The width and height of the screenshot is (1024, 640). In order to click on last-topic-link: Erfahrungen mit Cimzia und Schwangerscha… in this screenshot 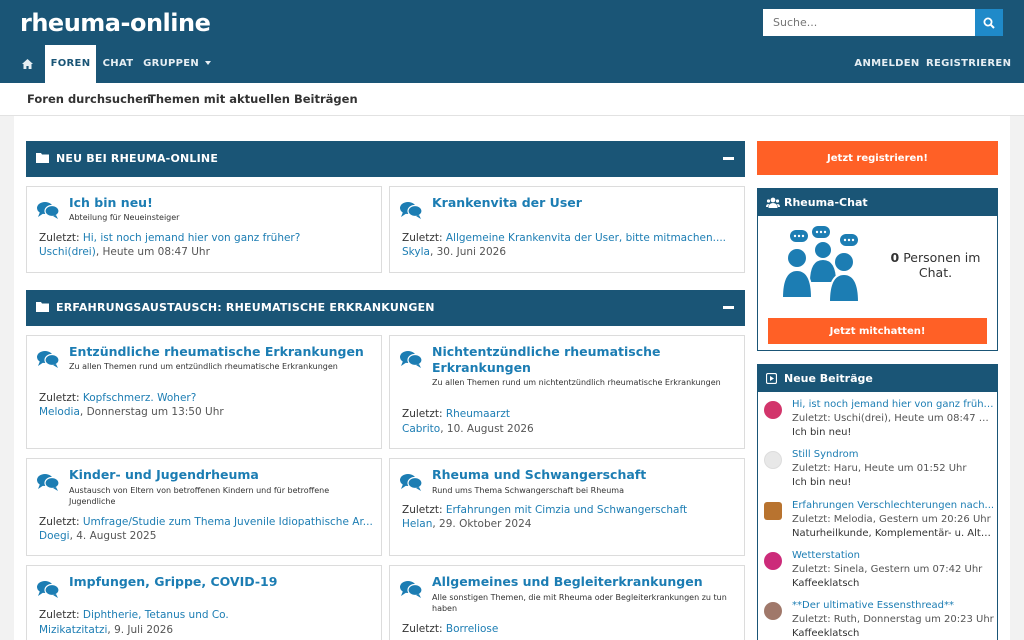, I will do `click(566, 510)`.